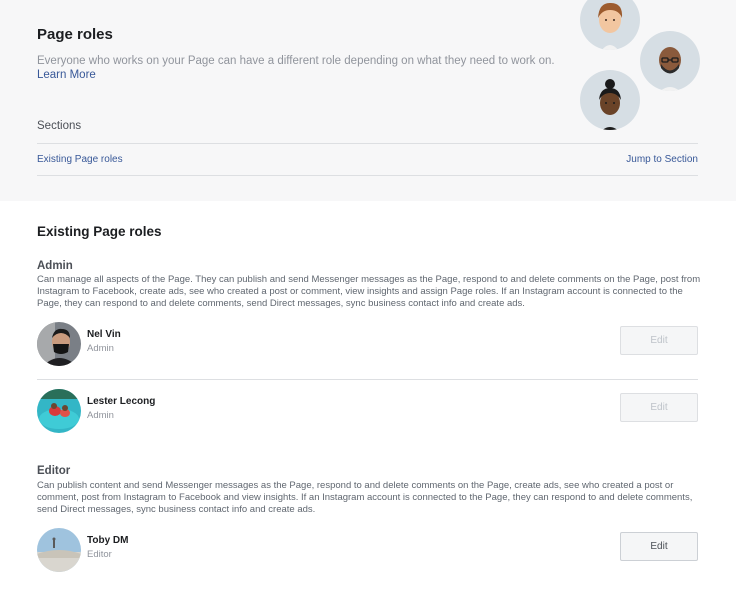  What do you see at coordinates (75, 34) in the screenshot?
I see `page-title: Page roles` at bounding box center [75, 34].